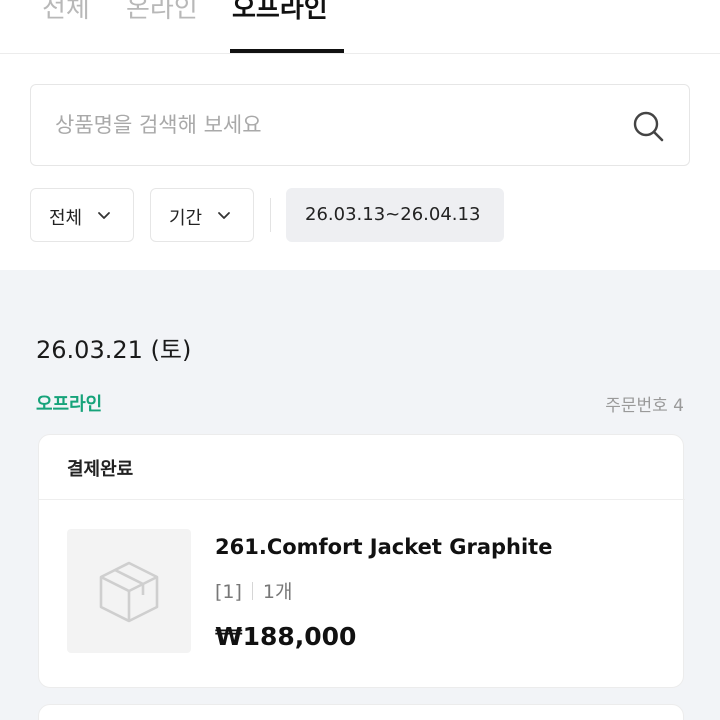 The width and height of the screenshot is (720, 720). Describe the element at coordinates (287, 51) in the screenshot. I see `active-tab-indicator` at that location.